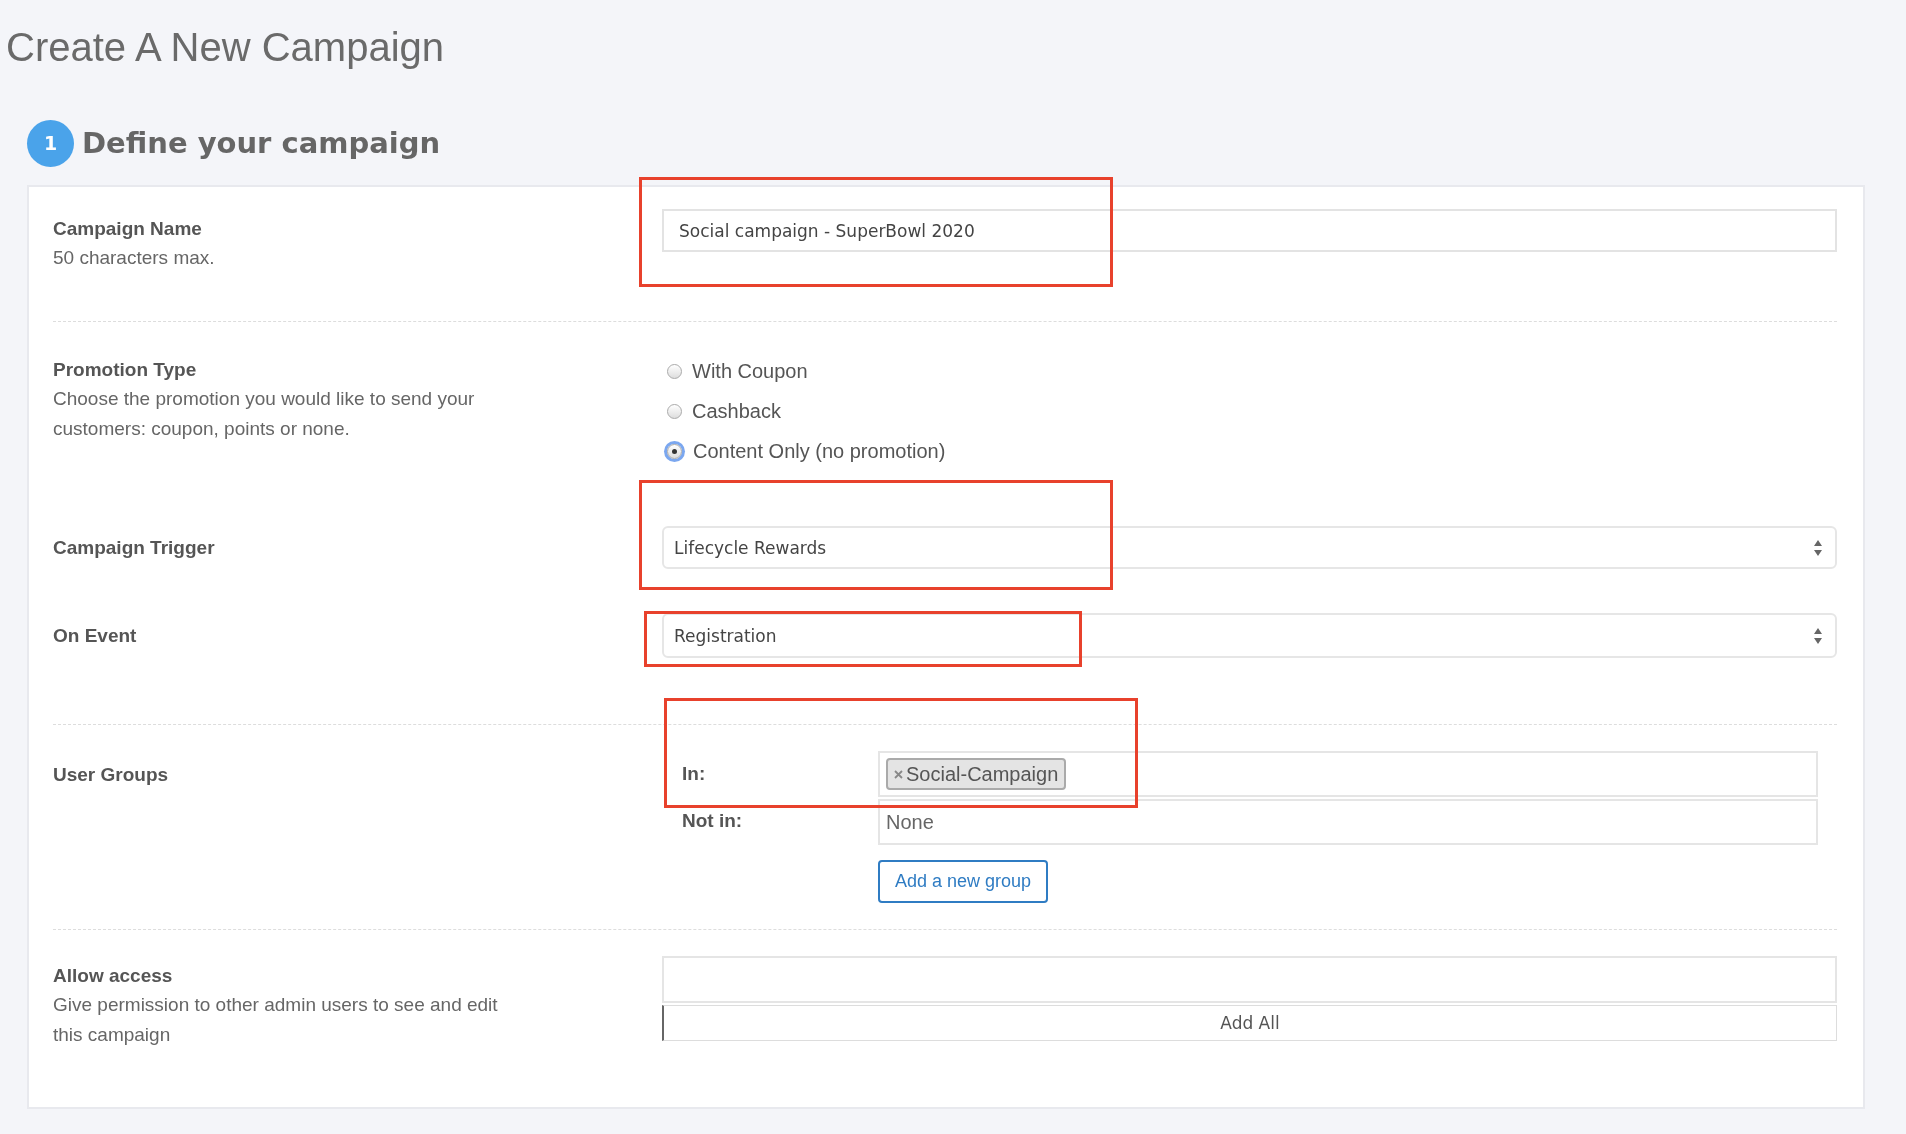  Describe the element at coordinates (264, 414) in the screenshot. I see `field-hint: Choose the promotion you would like to send your customers: coupon, points or none.` at that location.